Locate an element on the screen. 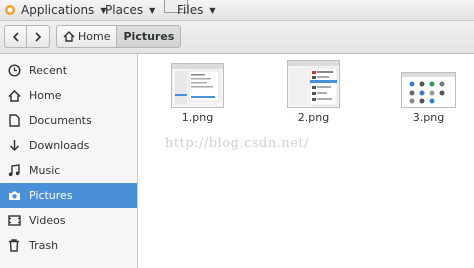  breadcrumb: Home Pictures is located at coordinates (119, 36).